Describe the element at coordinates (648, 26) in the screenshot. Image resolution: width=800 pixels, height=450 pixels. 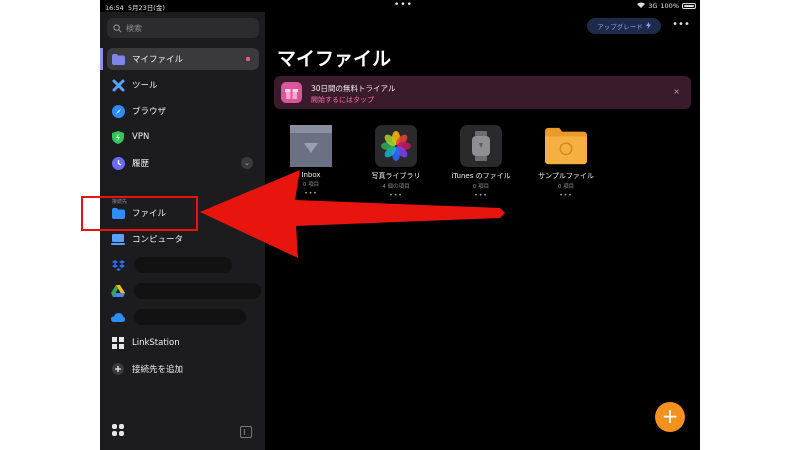
I see `lightning-icon` at that location.